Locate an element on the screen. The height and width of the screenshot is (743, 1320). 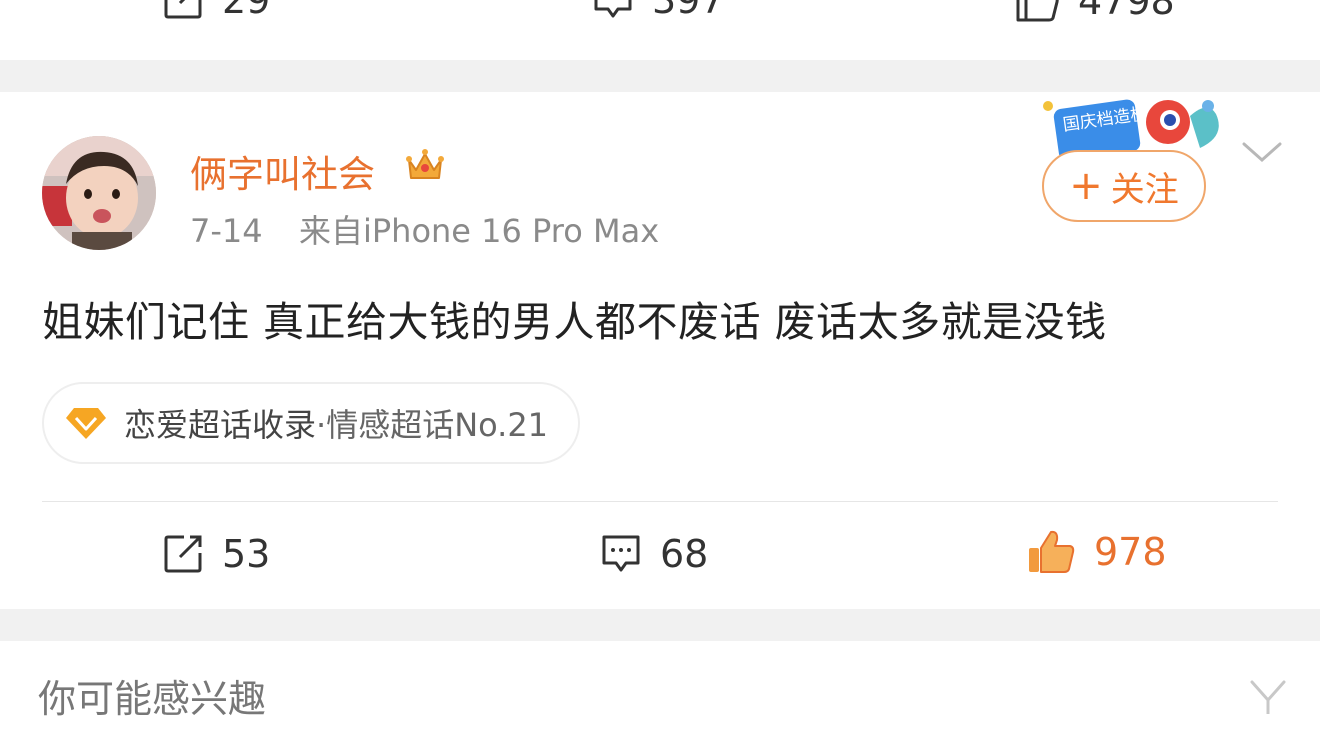
comment-button: 68 is located at coordinates (654, 554).